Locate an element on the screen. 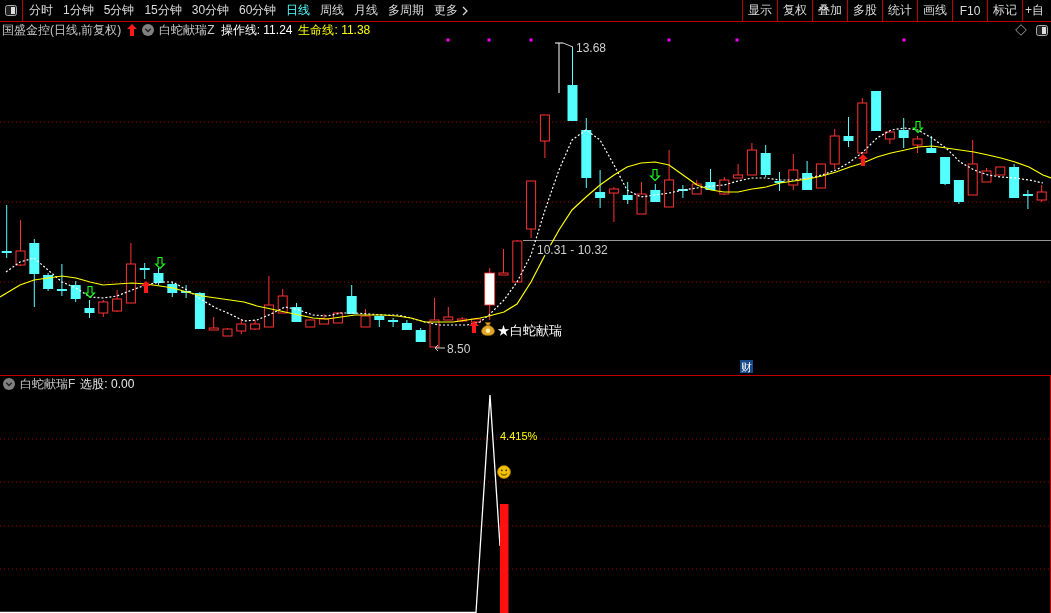  smiley-icon is located at coordinates (504, 472).